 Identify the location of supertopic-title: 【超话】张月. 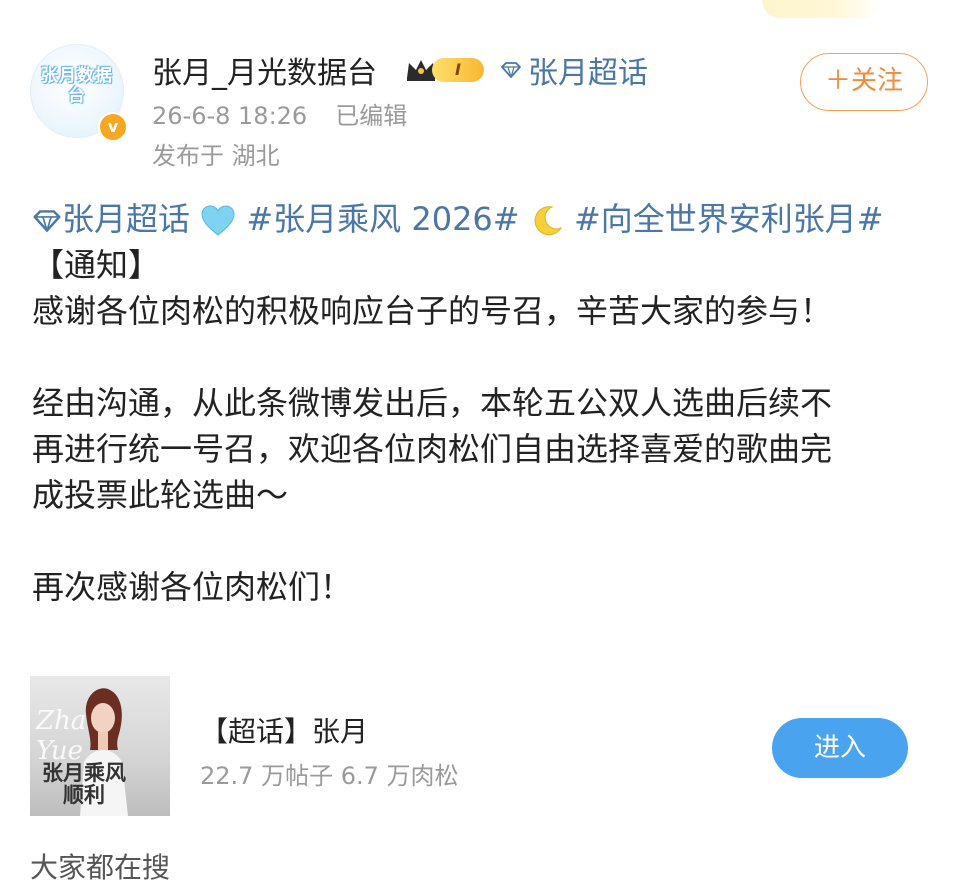
(284, 730).